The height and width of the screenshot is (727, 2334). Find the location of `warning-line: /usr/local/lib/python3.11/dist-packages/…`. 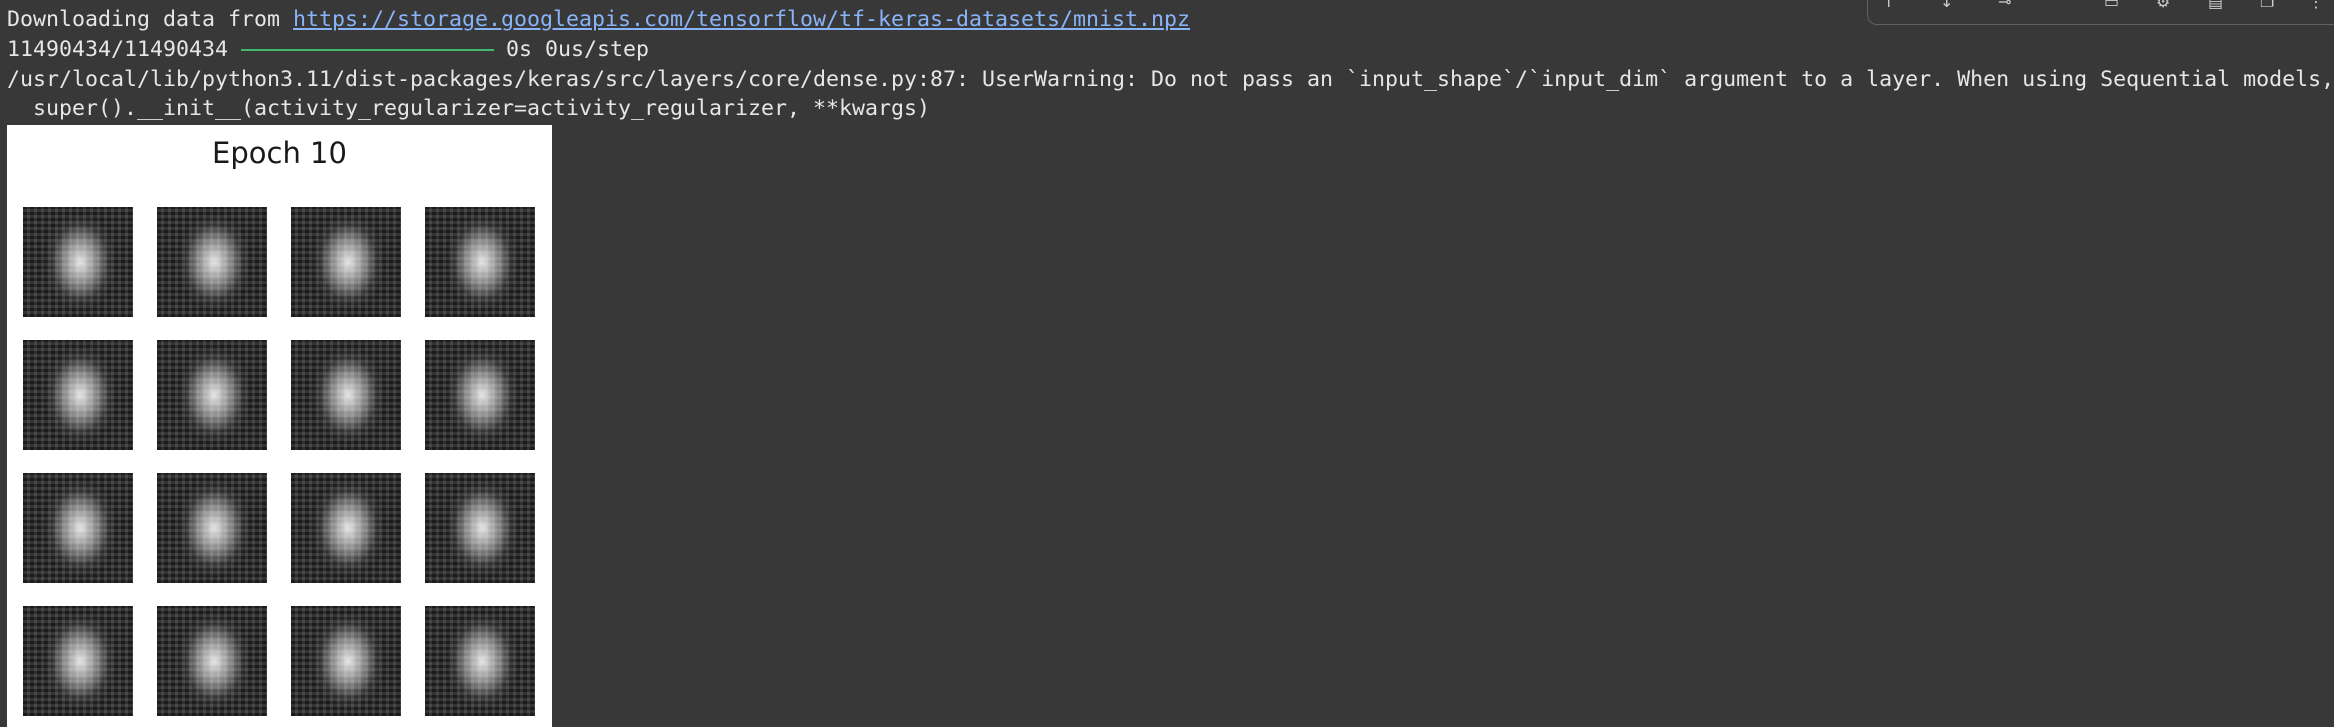

warning-line: /usr/local/lib/python3.11/dist-packages/… is located at coordinates (1170, 79).